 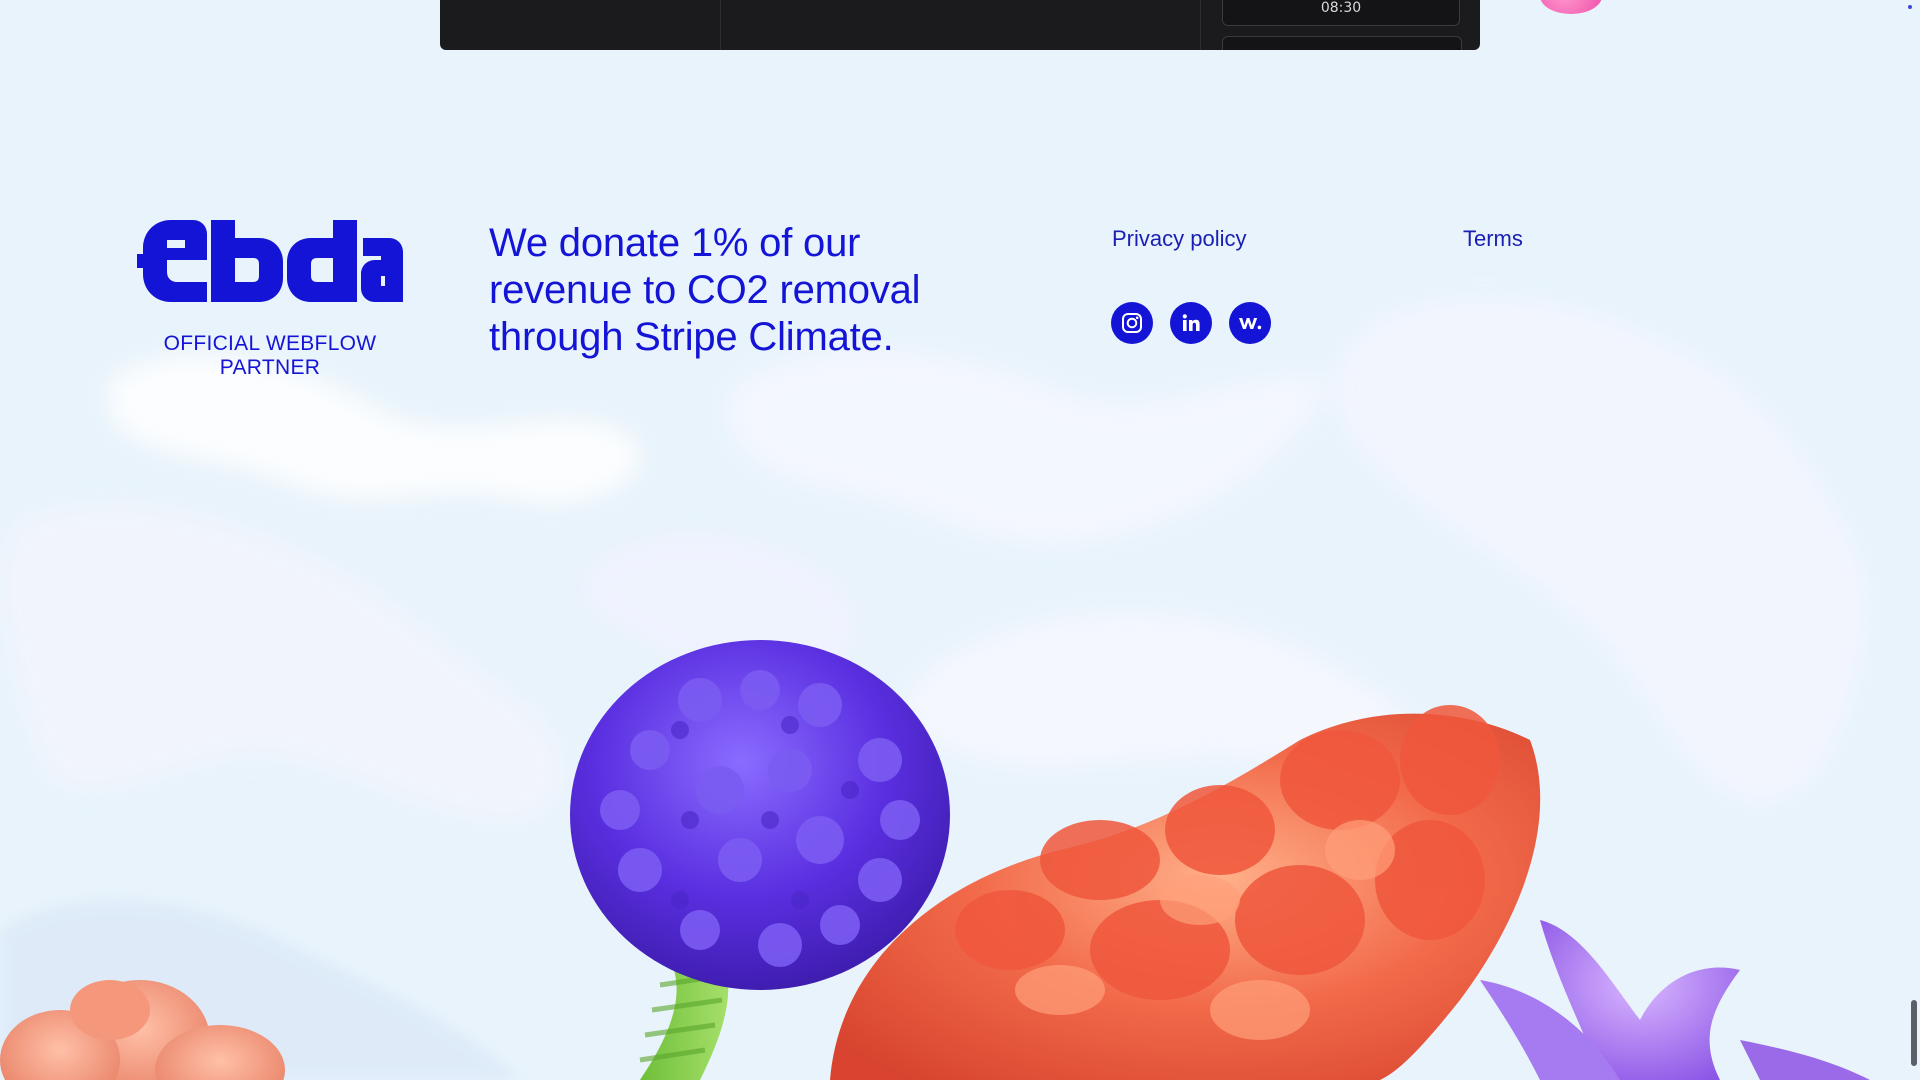 I want to click on brand-block: OFFICIAL WEBFLOW PARTNER, so click(x=270, y=300).